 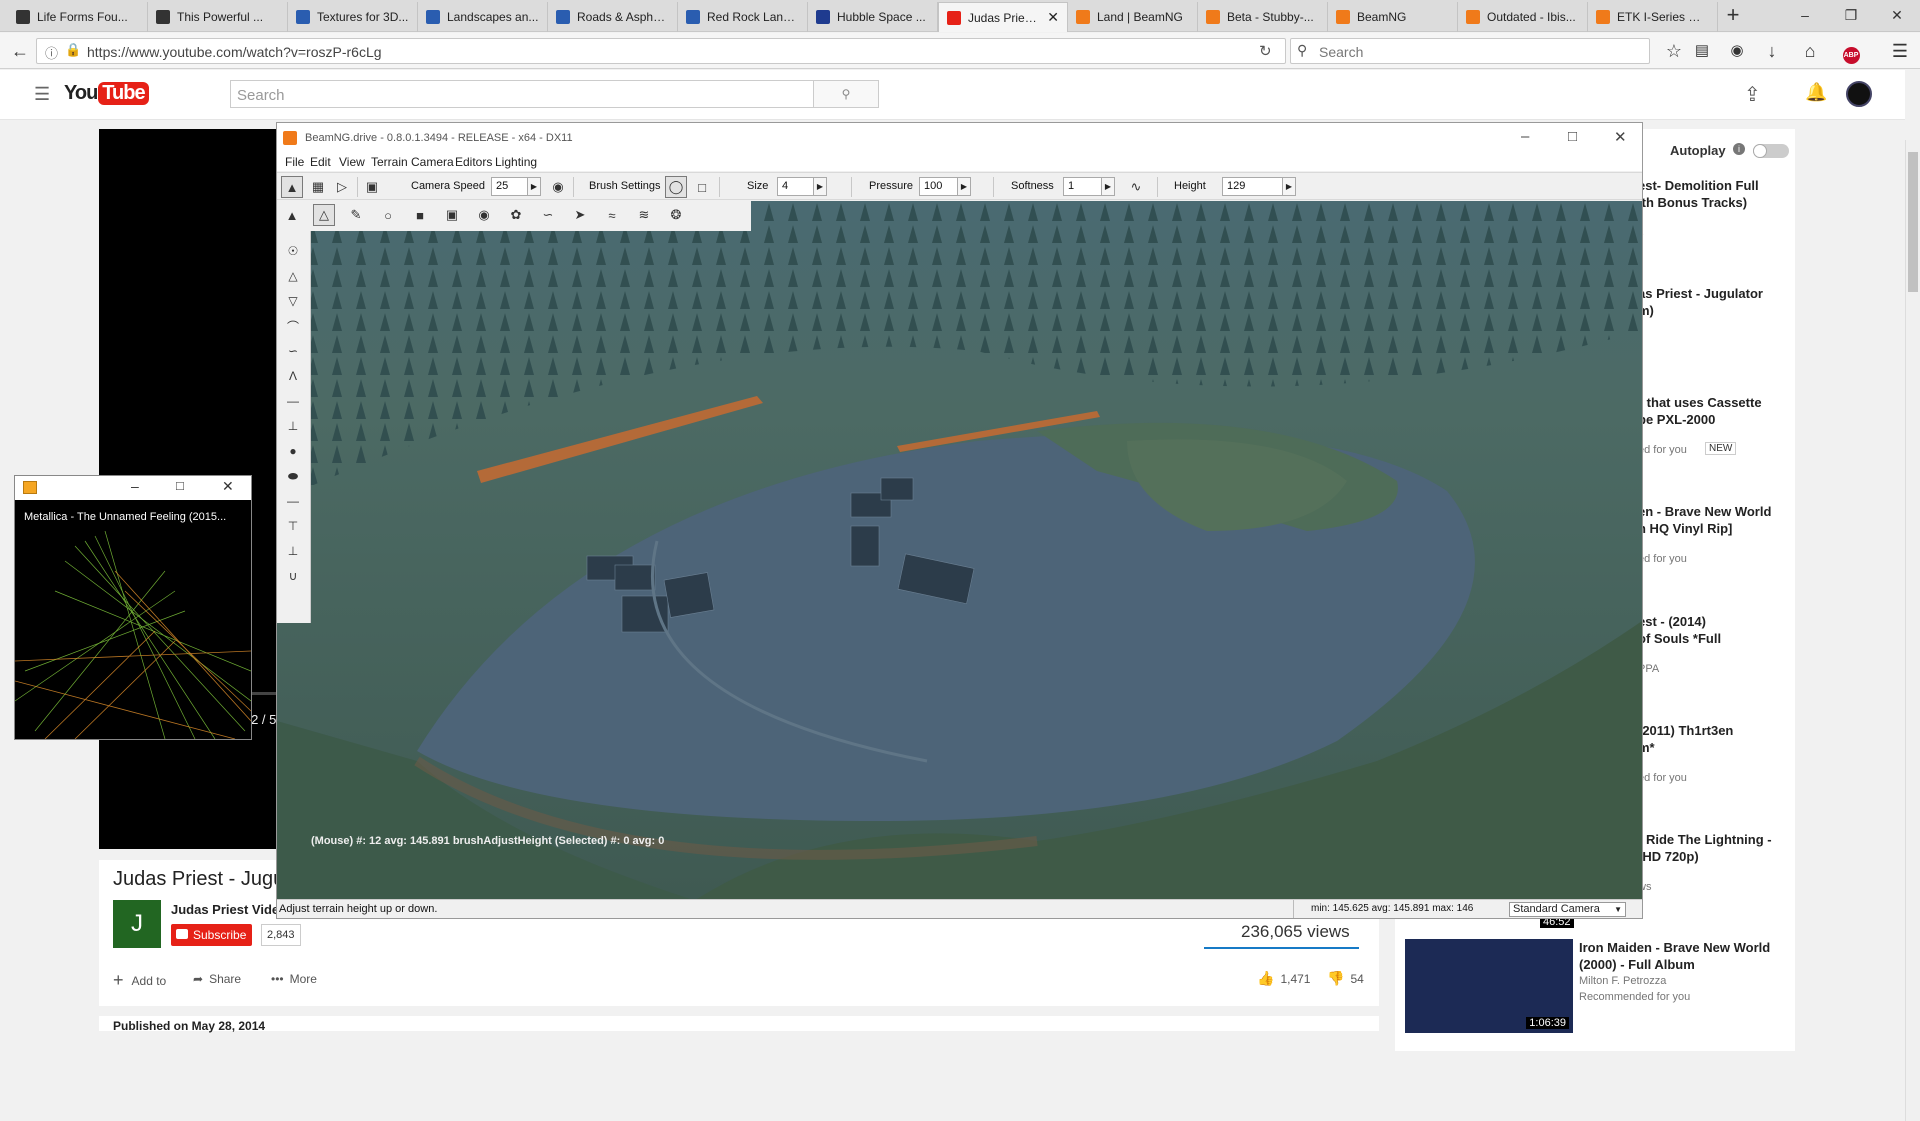 I want to click on reload-icon: ↻, so click(x=1265, y=51).